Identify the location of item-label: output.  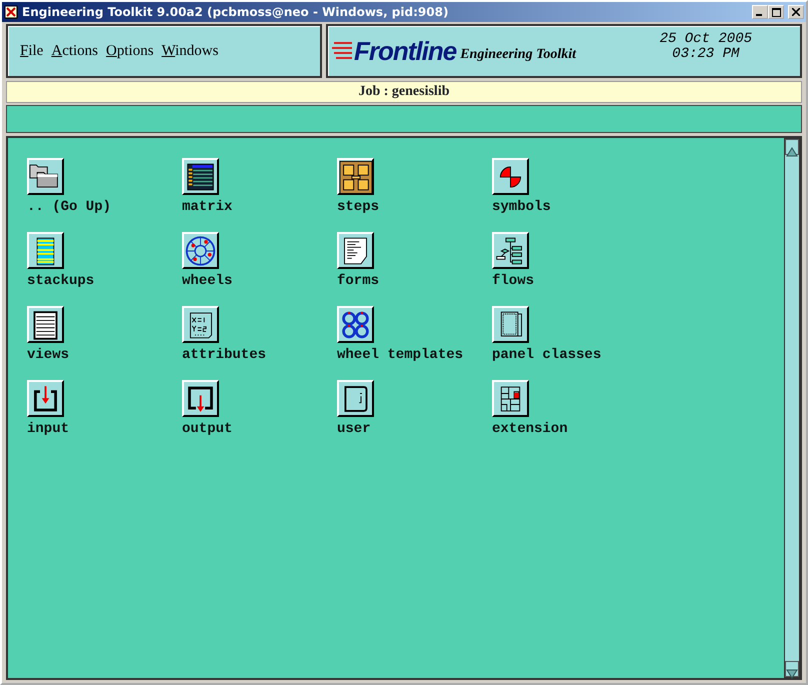
(207, 429).